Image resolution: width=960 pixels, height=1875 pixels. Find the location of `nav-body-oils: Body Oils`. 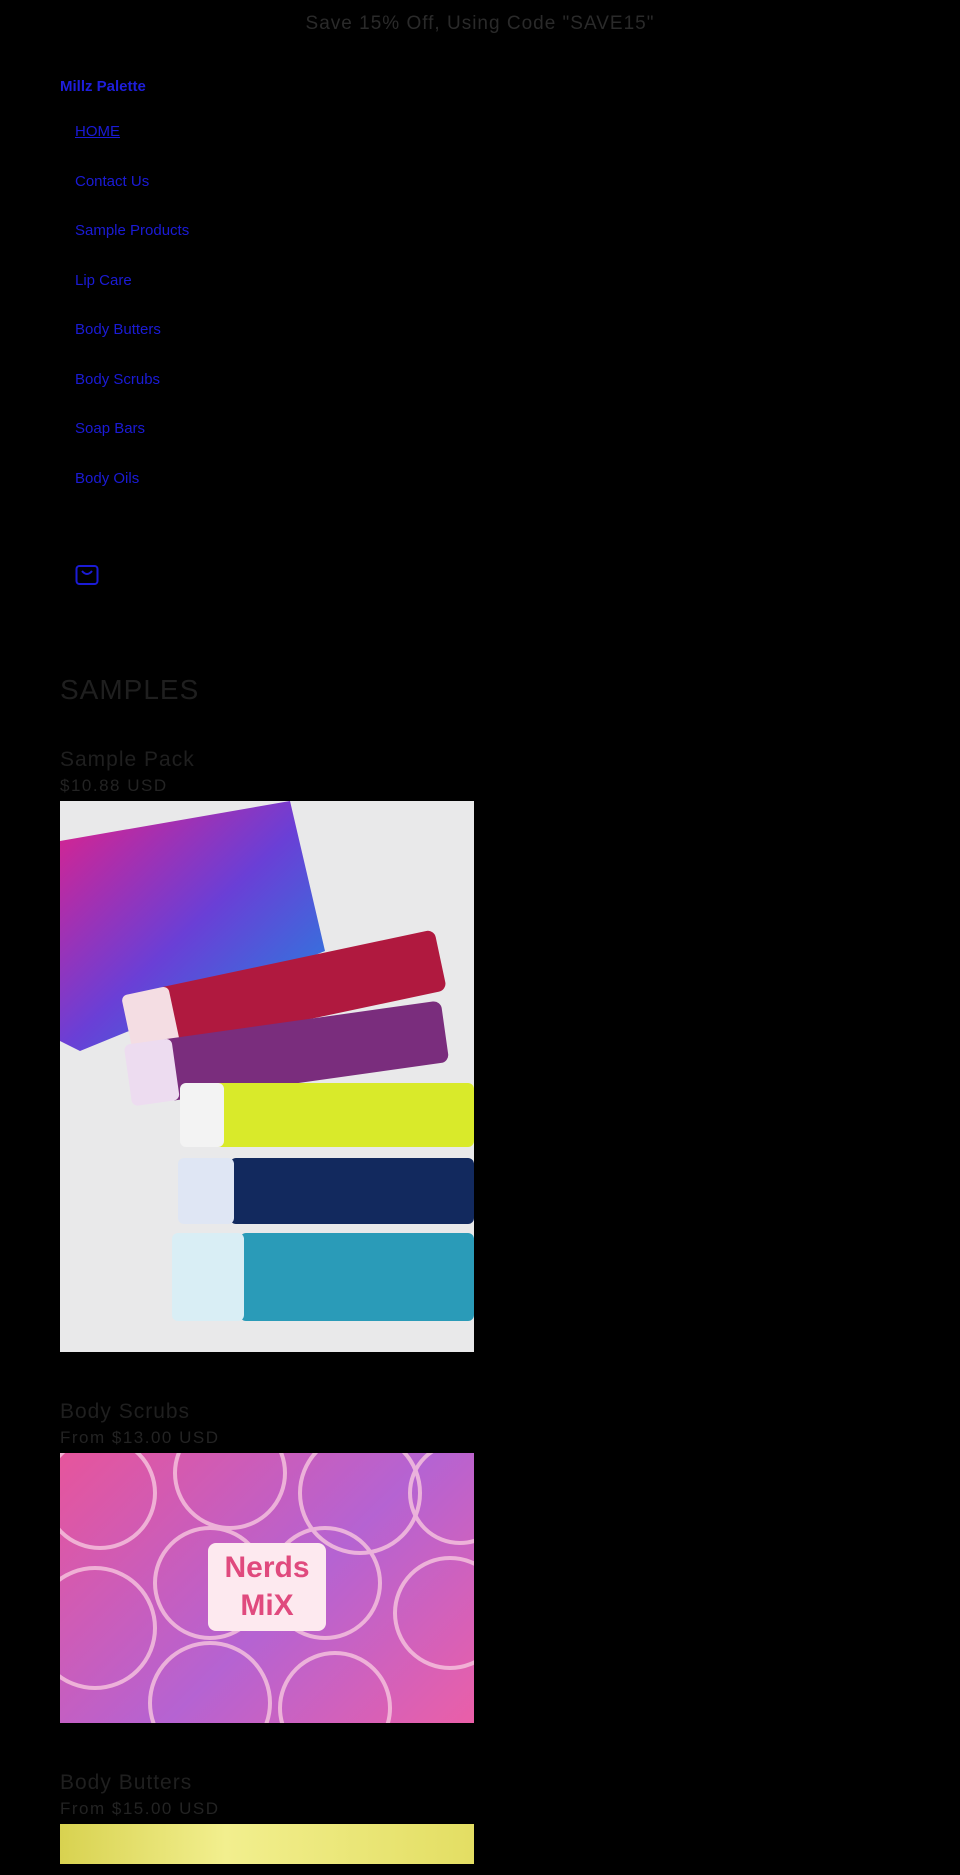

nav-body-oils: Body Oils is located at coordinates (107, 478).